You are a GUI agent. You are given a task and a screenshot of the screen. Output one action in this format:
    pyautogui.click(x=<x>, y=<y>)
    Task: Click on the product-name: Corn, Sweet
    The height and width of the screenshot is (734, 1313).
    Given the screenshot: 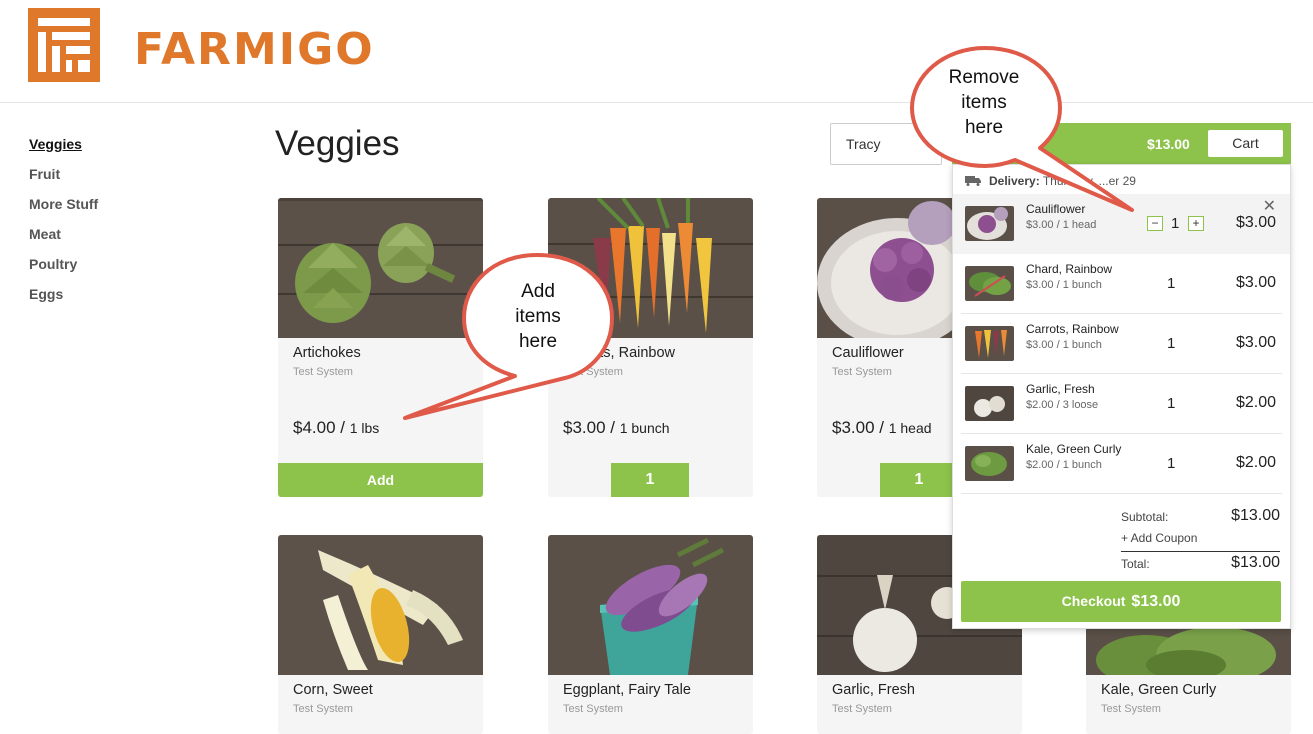 What is the action you would take?
    pyautogui.click(x=333, y=690)
    